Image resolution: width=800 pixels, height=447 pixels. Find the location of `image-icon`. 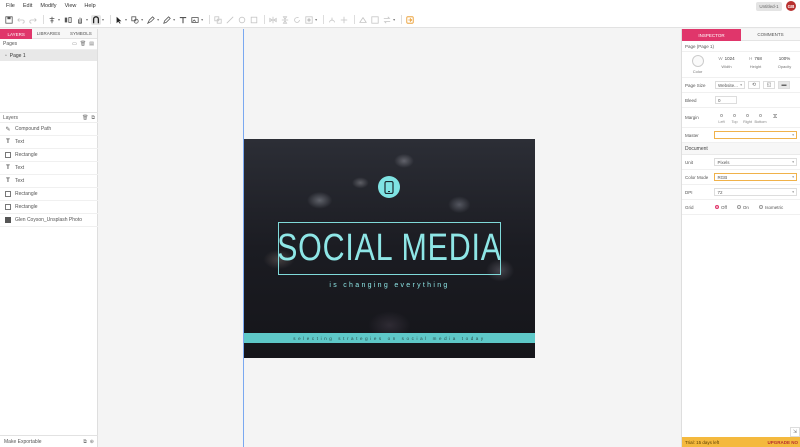

image-icon is located at coordinates (195, 20).